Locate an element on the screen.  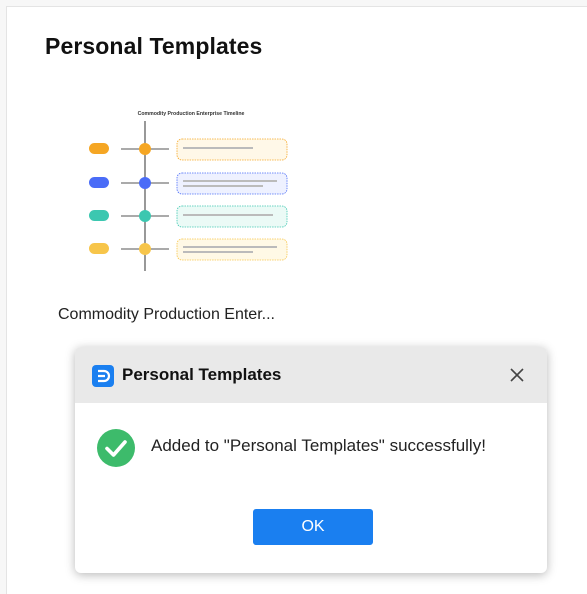
thumbnail-title: Commodity Production Enterprise Timeline is located at coordinates (191, 114).